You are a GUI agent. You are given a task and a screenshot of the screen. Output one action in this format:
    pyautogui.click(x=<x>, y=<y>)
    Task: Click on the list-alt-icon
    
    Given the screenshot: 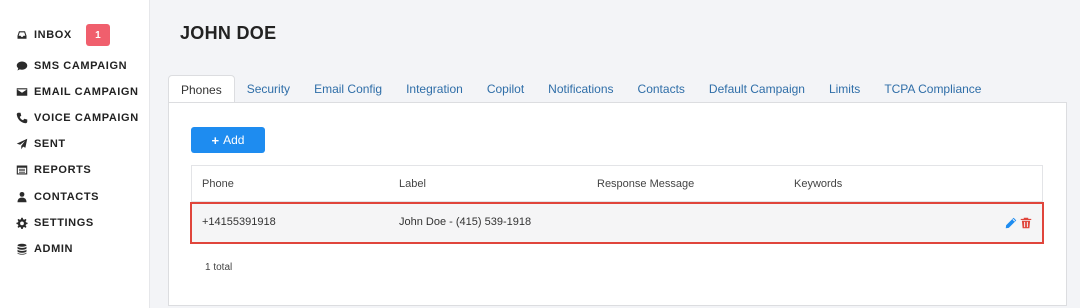 What is the action you would take?
    pyautogui.click(x=22, y=170)
    